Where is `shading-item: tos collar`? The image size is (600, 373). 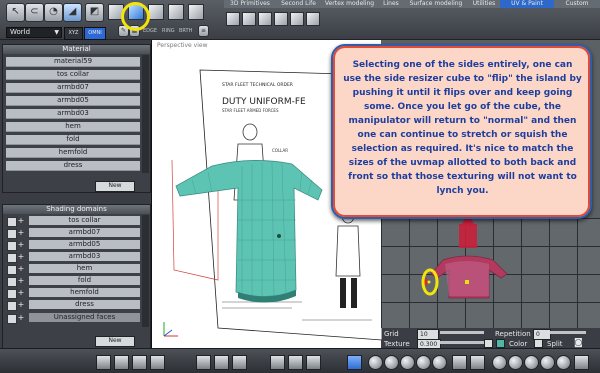 shading-item: tos collar is located at coordinates (84, 220).